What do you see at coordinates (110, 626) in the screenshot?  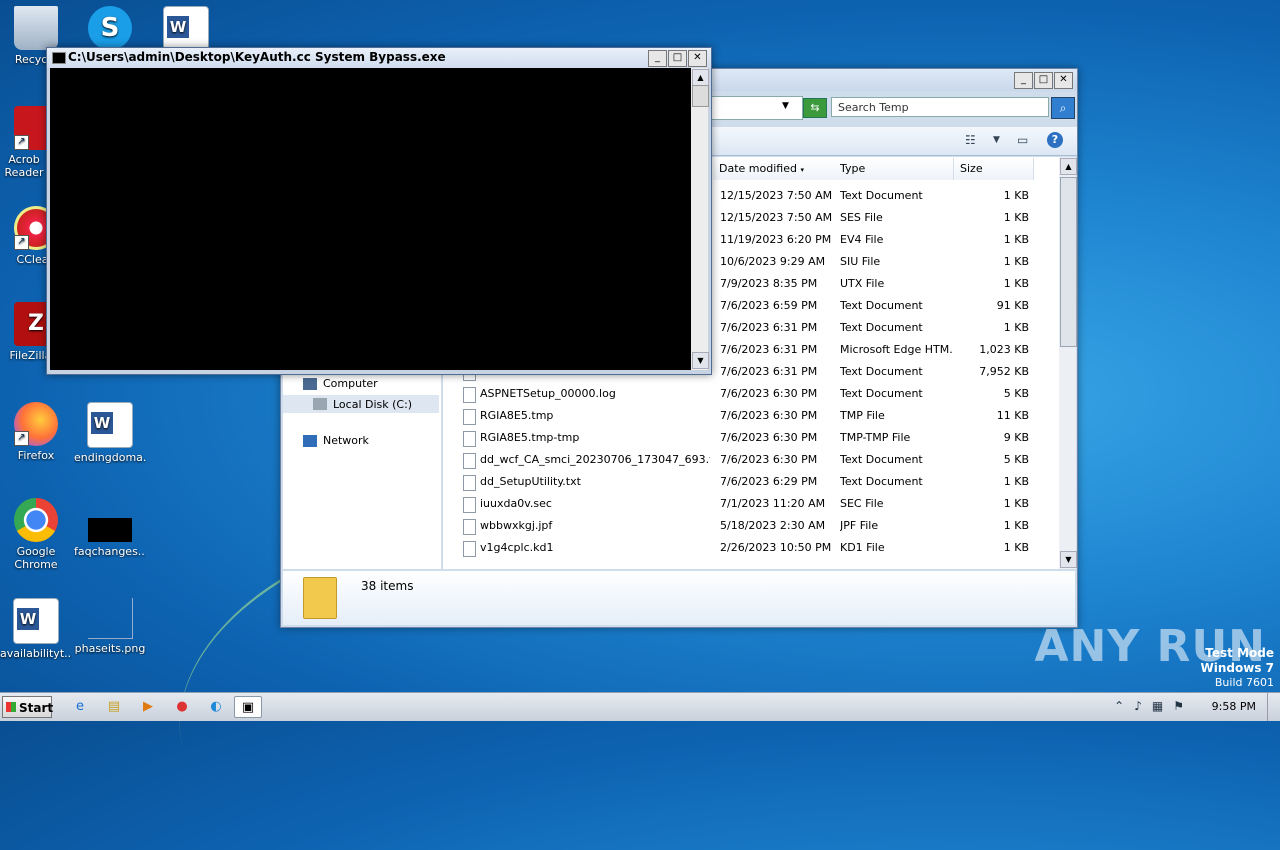 I see `desktop-icon-phaseits: phaseits.png` at bounding box center [110, 626].